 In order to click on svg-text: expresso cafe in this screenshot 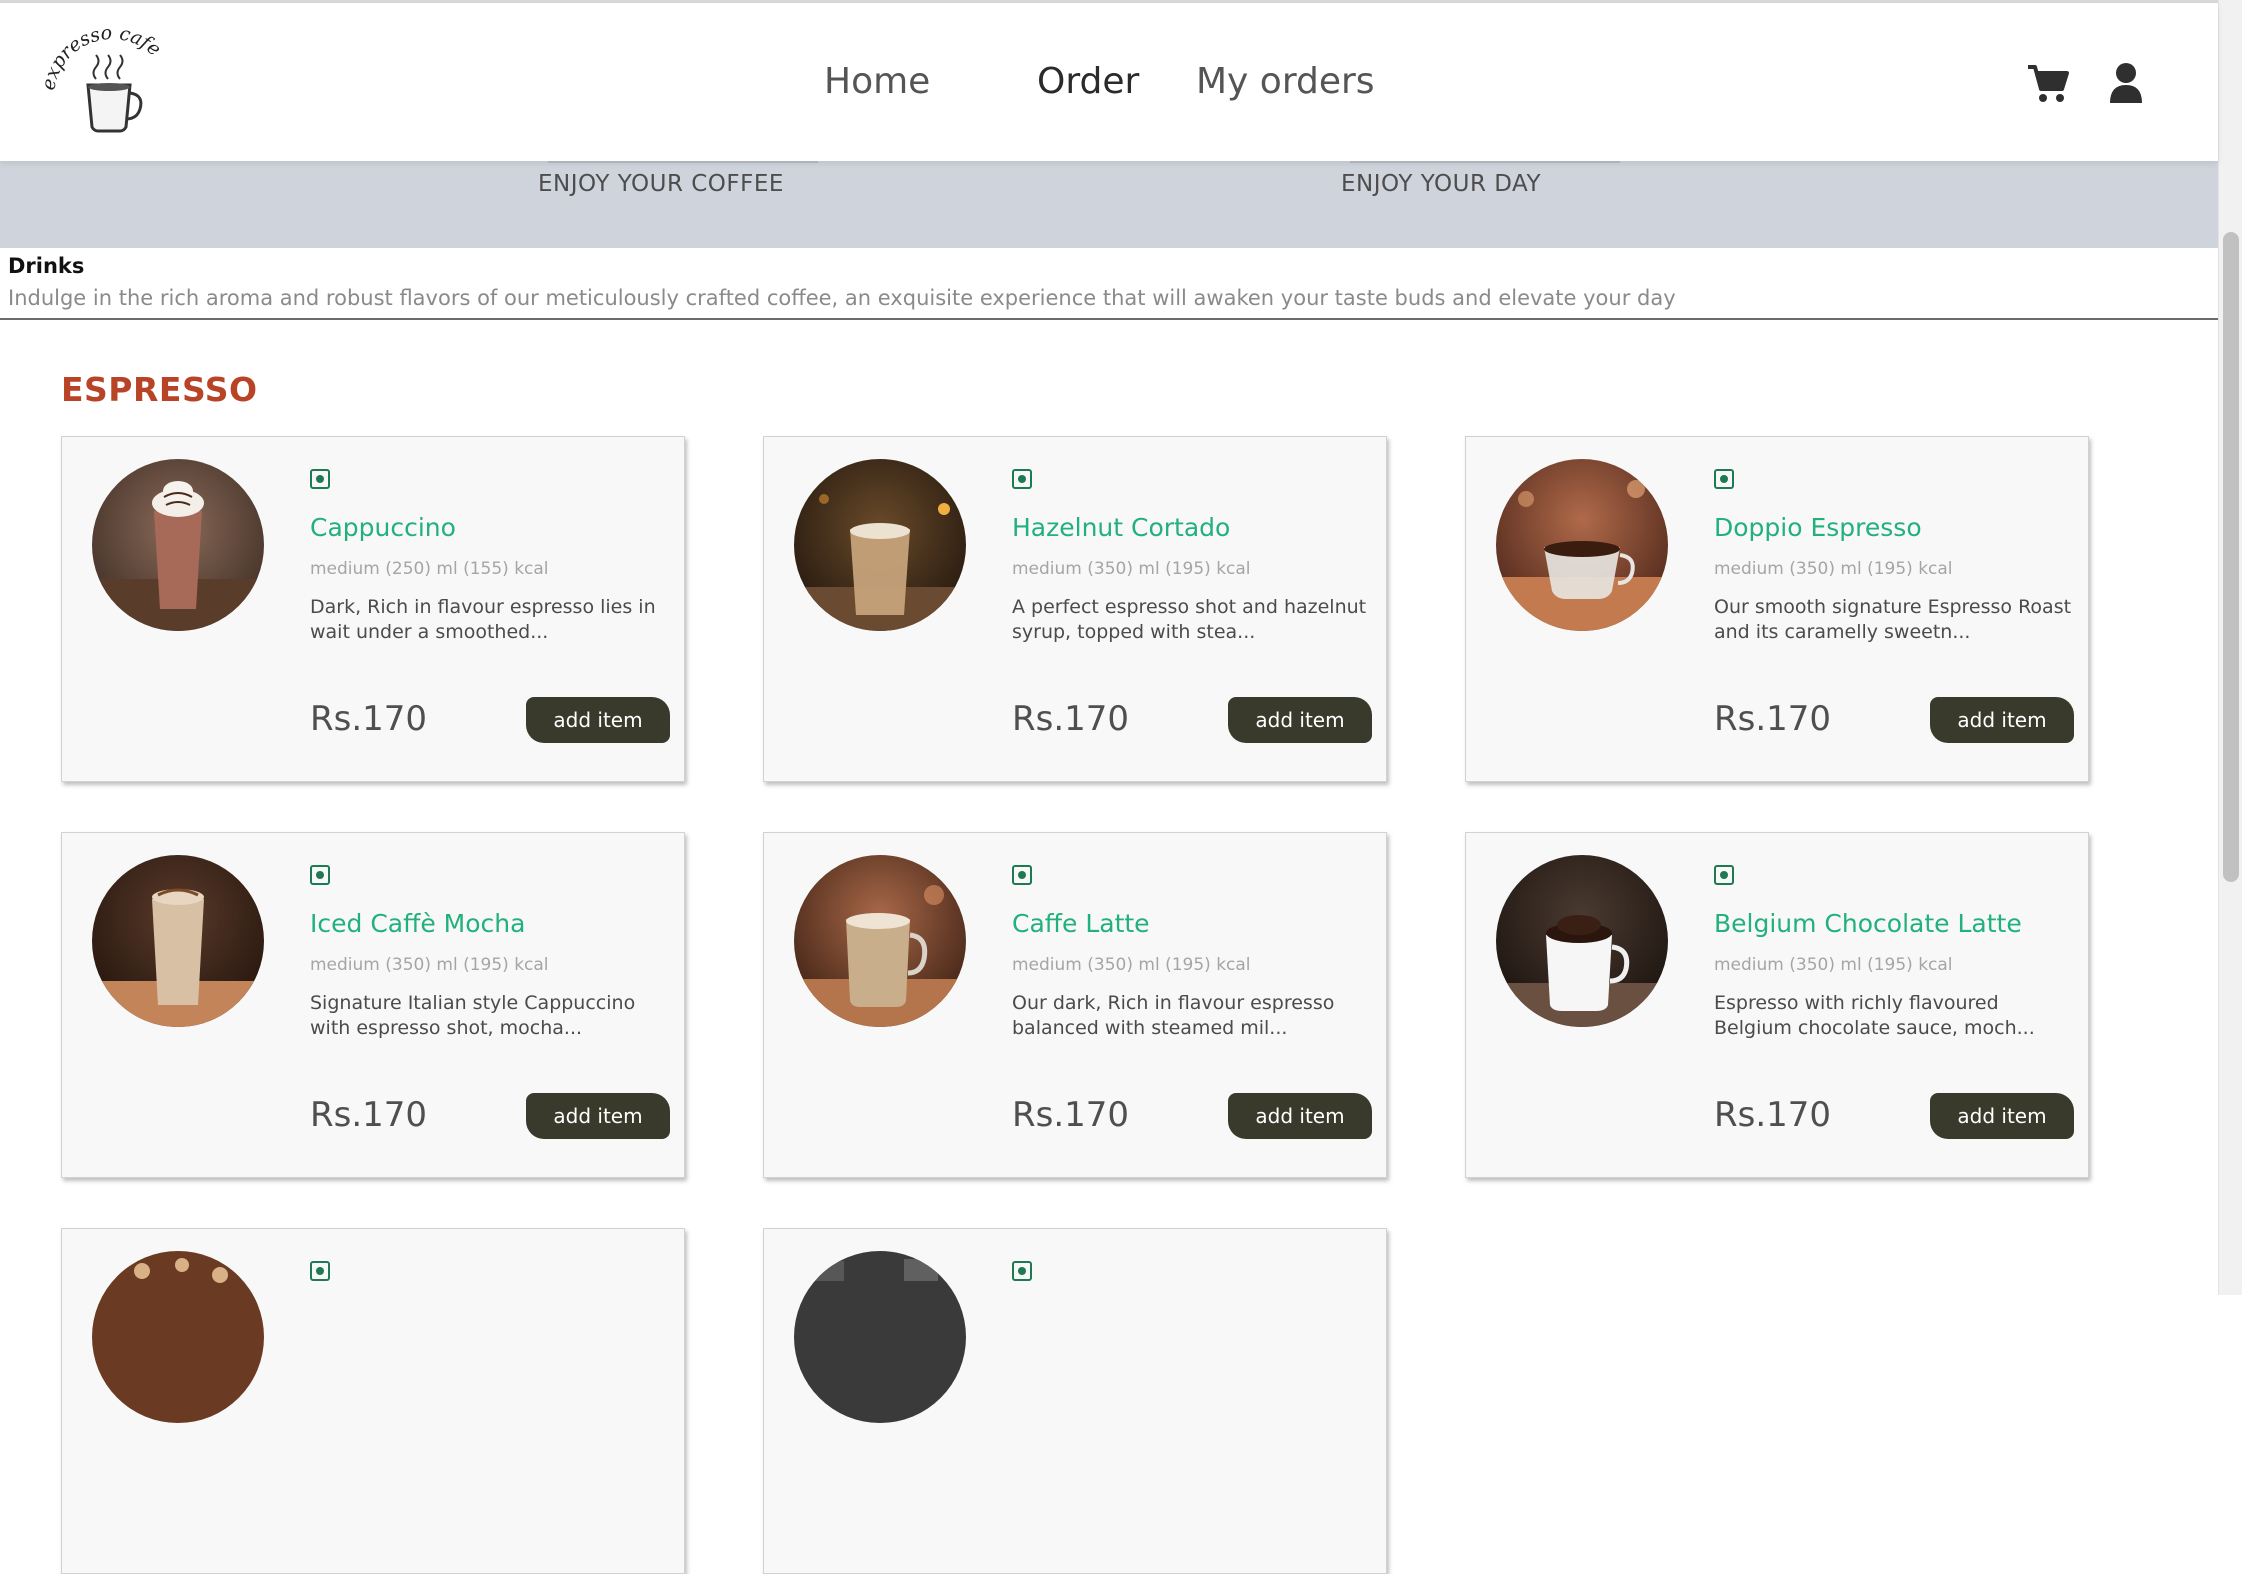, I will do `click(104, 59)`.